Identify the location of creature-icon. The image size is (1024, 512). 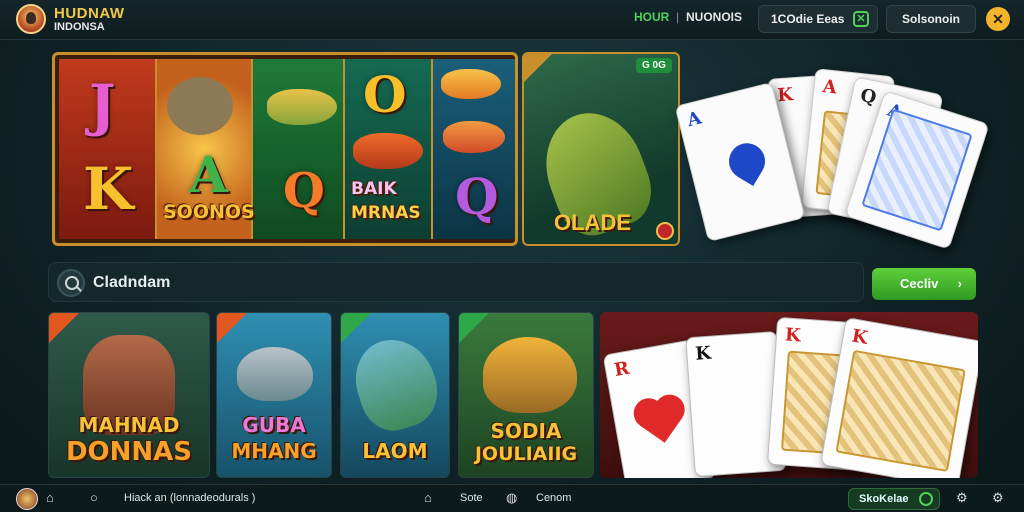
(200, 106).